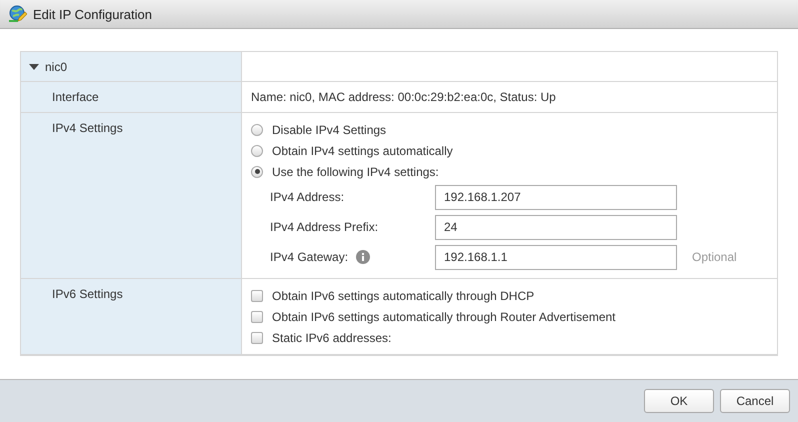  What do you see at coordinates (514, 316) in the screenshot?
I see `checkbox-option: Obtain IPv6 settings automatically through Router Advertisement` at bounding box center [514, 316].